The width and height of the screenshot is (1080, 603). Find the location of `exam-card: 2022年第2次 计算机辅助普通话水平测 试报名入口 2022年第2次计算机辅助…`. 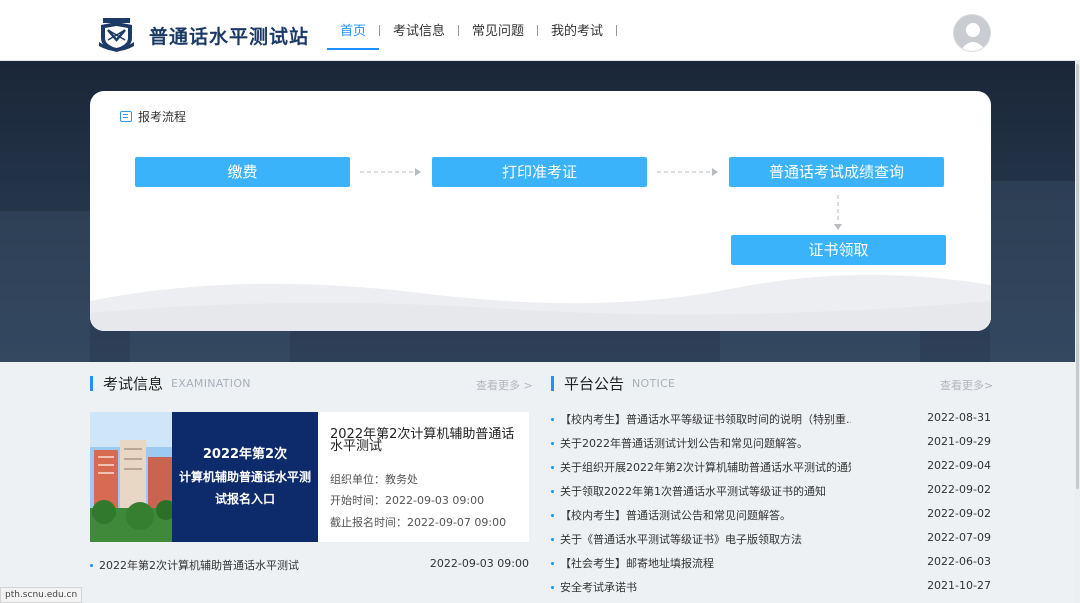

exam-card: 2022年第2次 计算机辅助普通话水平测 试报名入口 2022年第2次计算机辅助… is located at coordinates (309, 477).